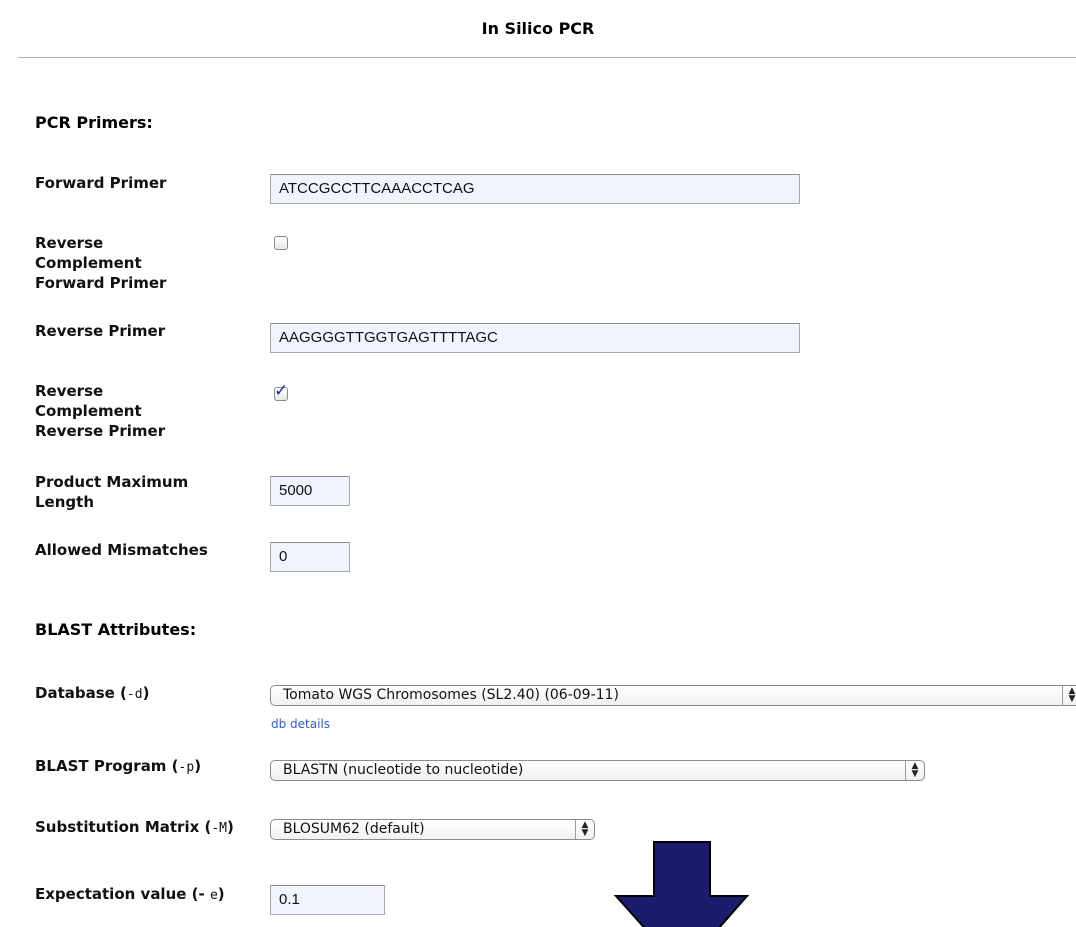 This screenshot has width=1076, height=927. I want to click on reverse-primer-input: AAGGGGTTGGTGAGTTTTAGC, so click(535, 338).